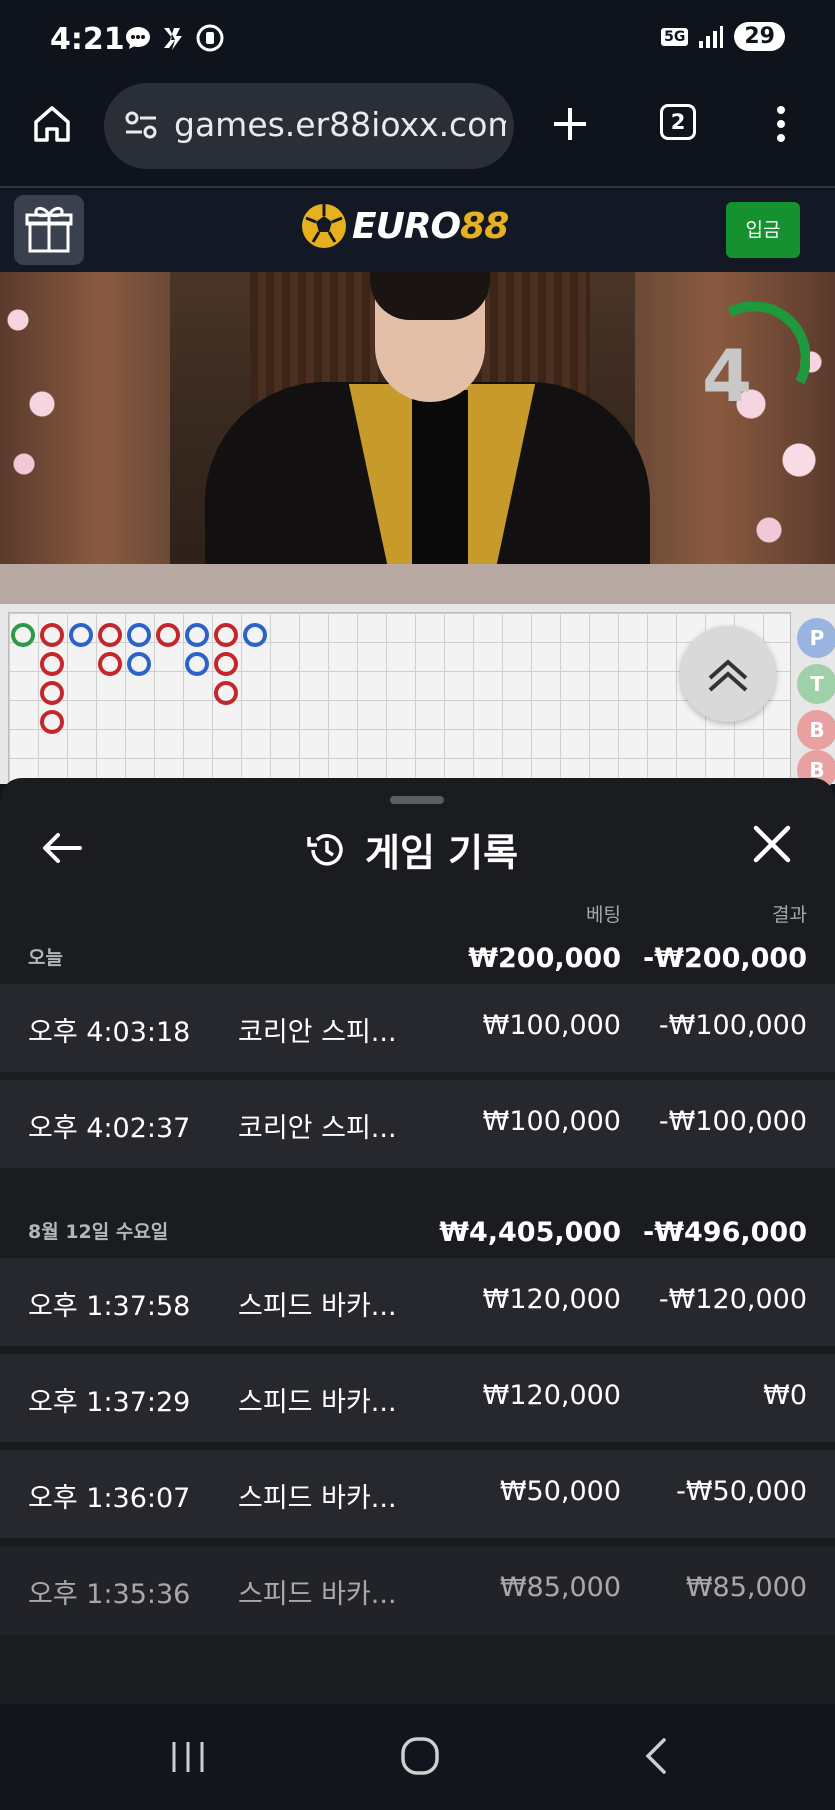 The height and width of the screenshot is (1810, 835). I want to click on gift-icon, so click(49, 229).